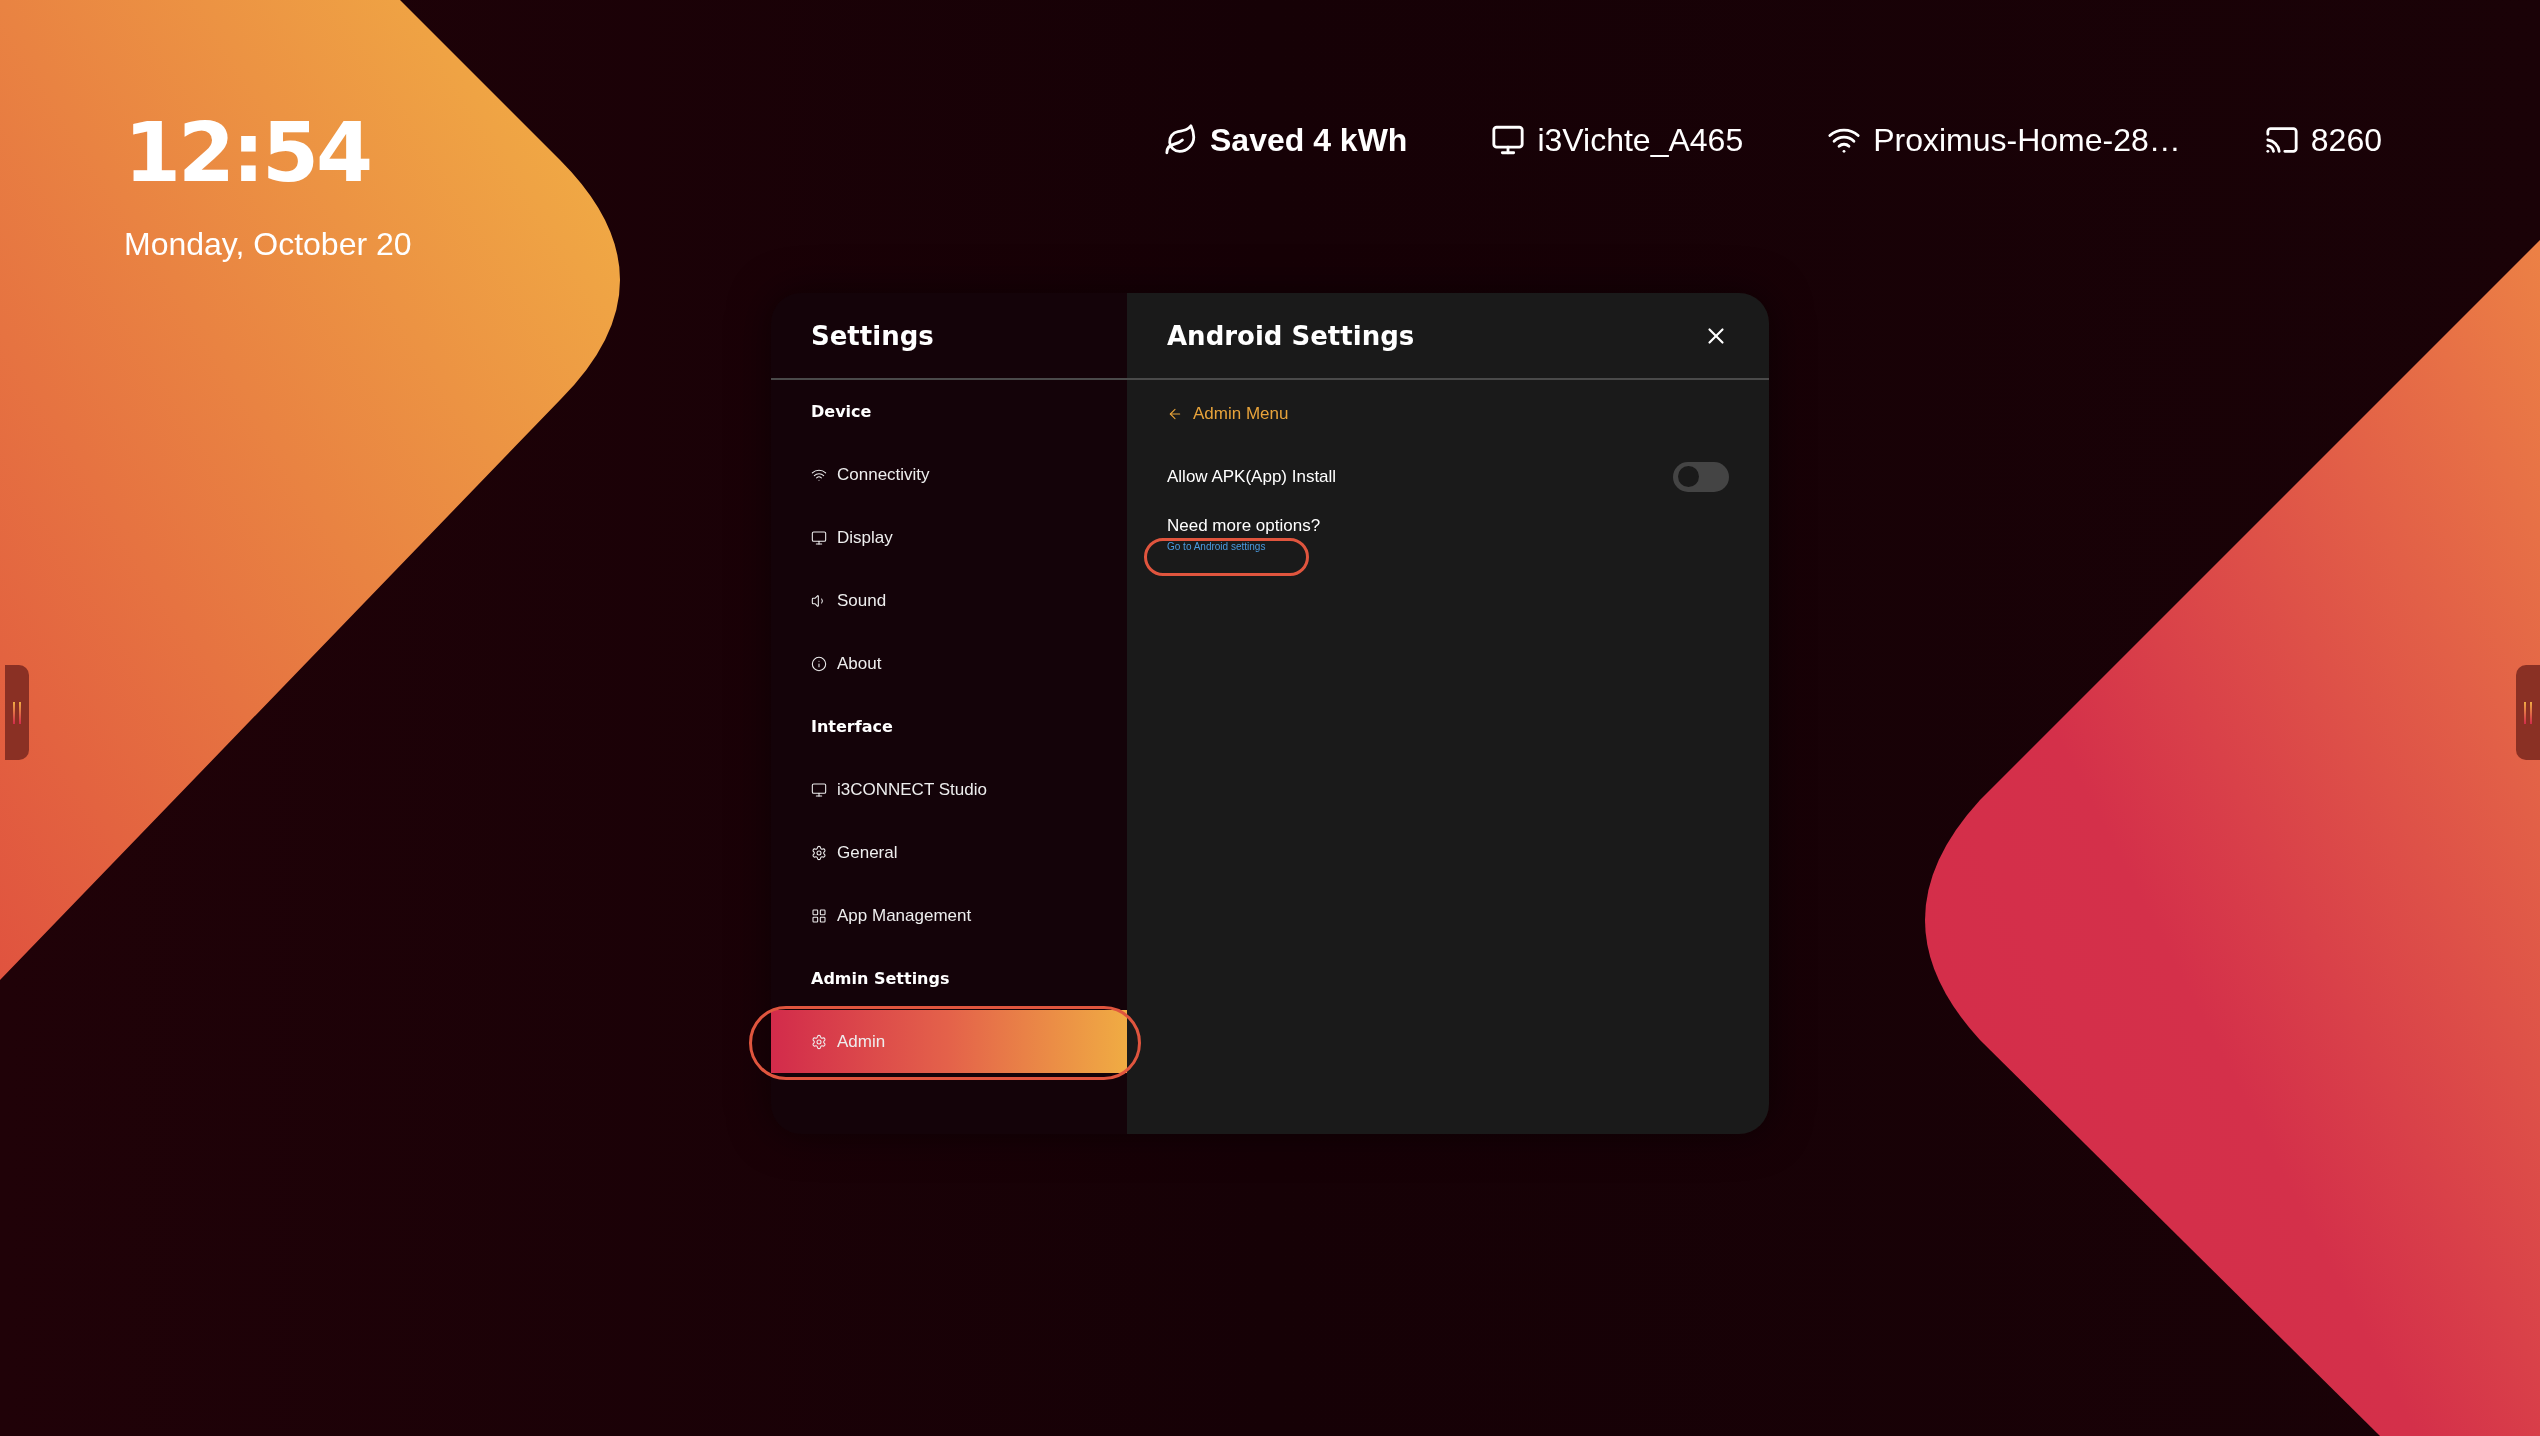 This screenshot has width=2540, height=1436. What do you see at coordinates (949, 663) in the screenshot?
I see `sidebar-item: About` at bounding box center [949, 663].